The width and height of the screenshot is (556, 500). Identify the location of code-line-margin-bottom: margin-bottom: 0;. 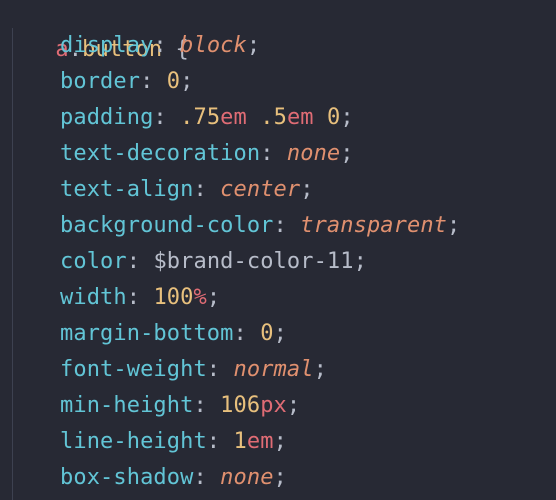
(173, 334).